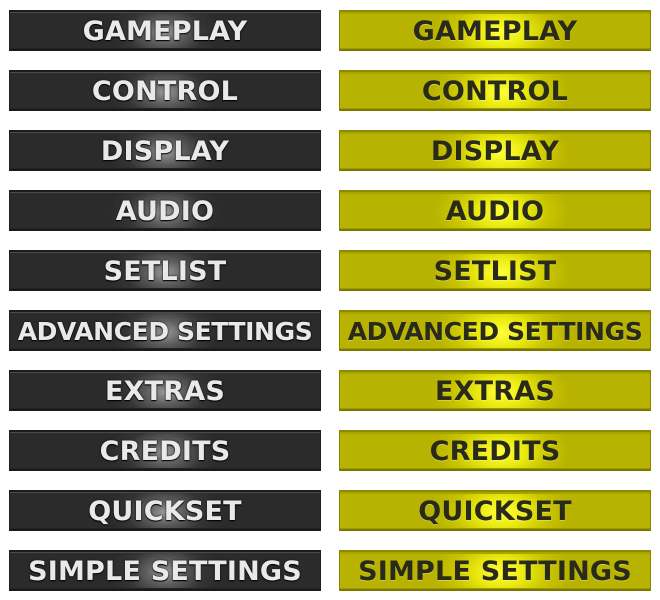  I want to click on extras-button-highlighted: EXTRAS, so click(495, 390).